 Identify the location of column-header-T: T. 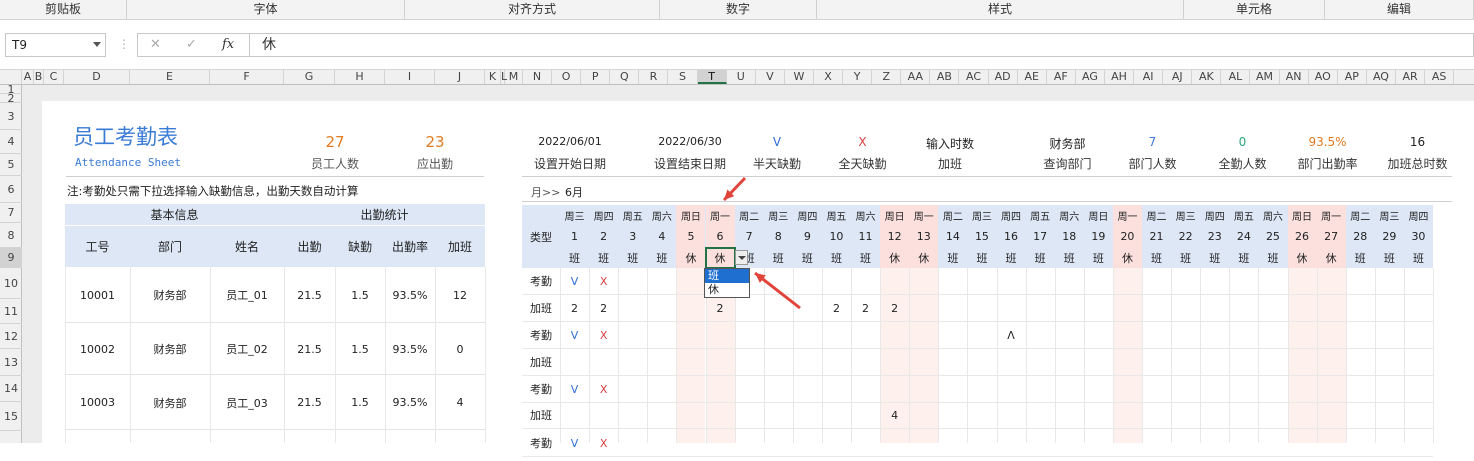
(712, 77).